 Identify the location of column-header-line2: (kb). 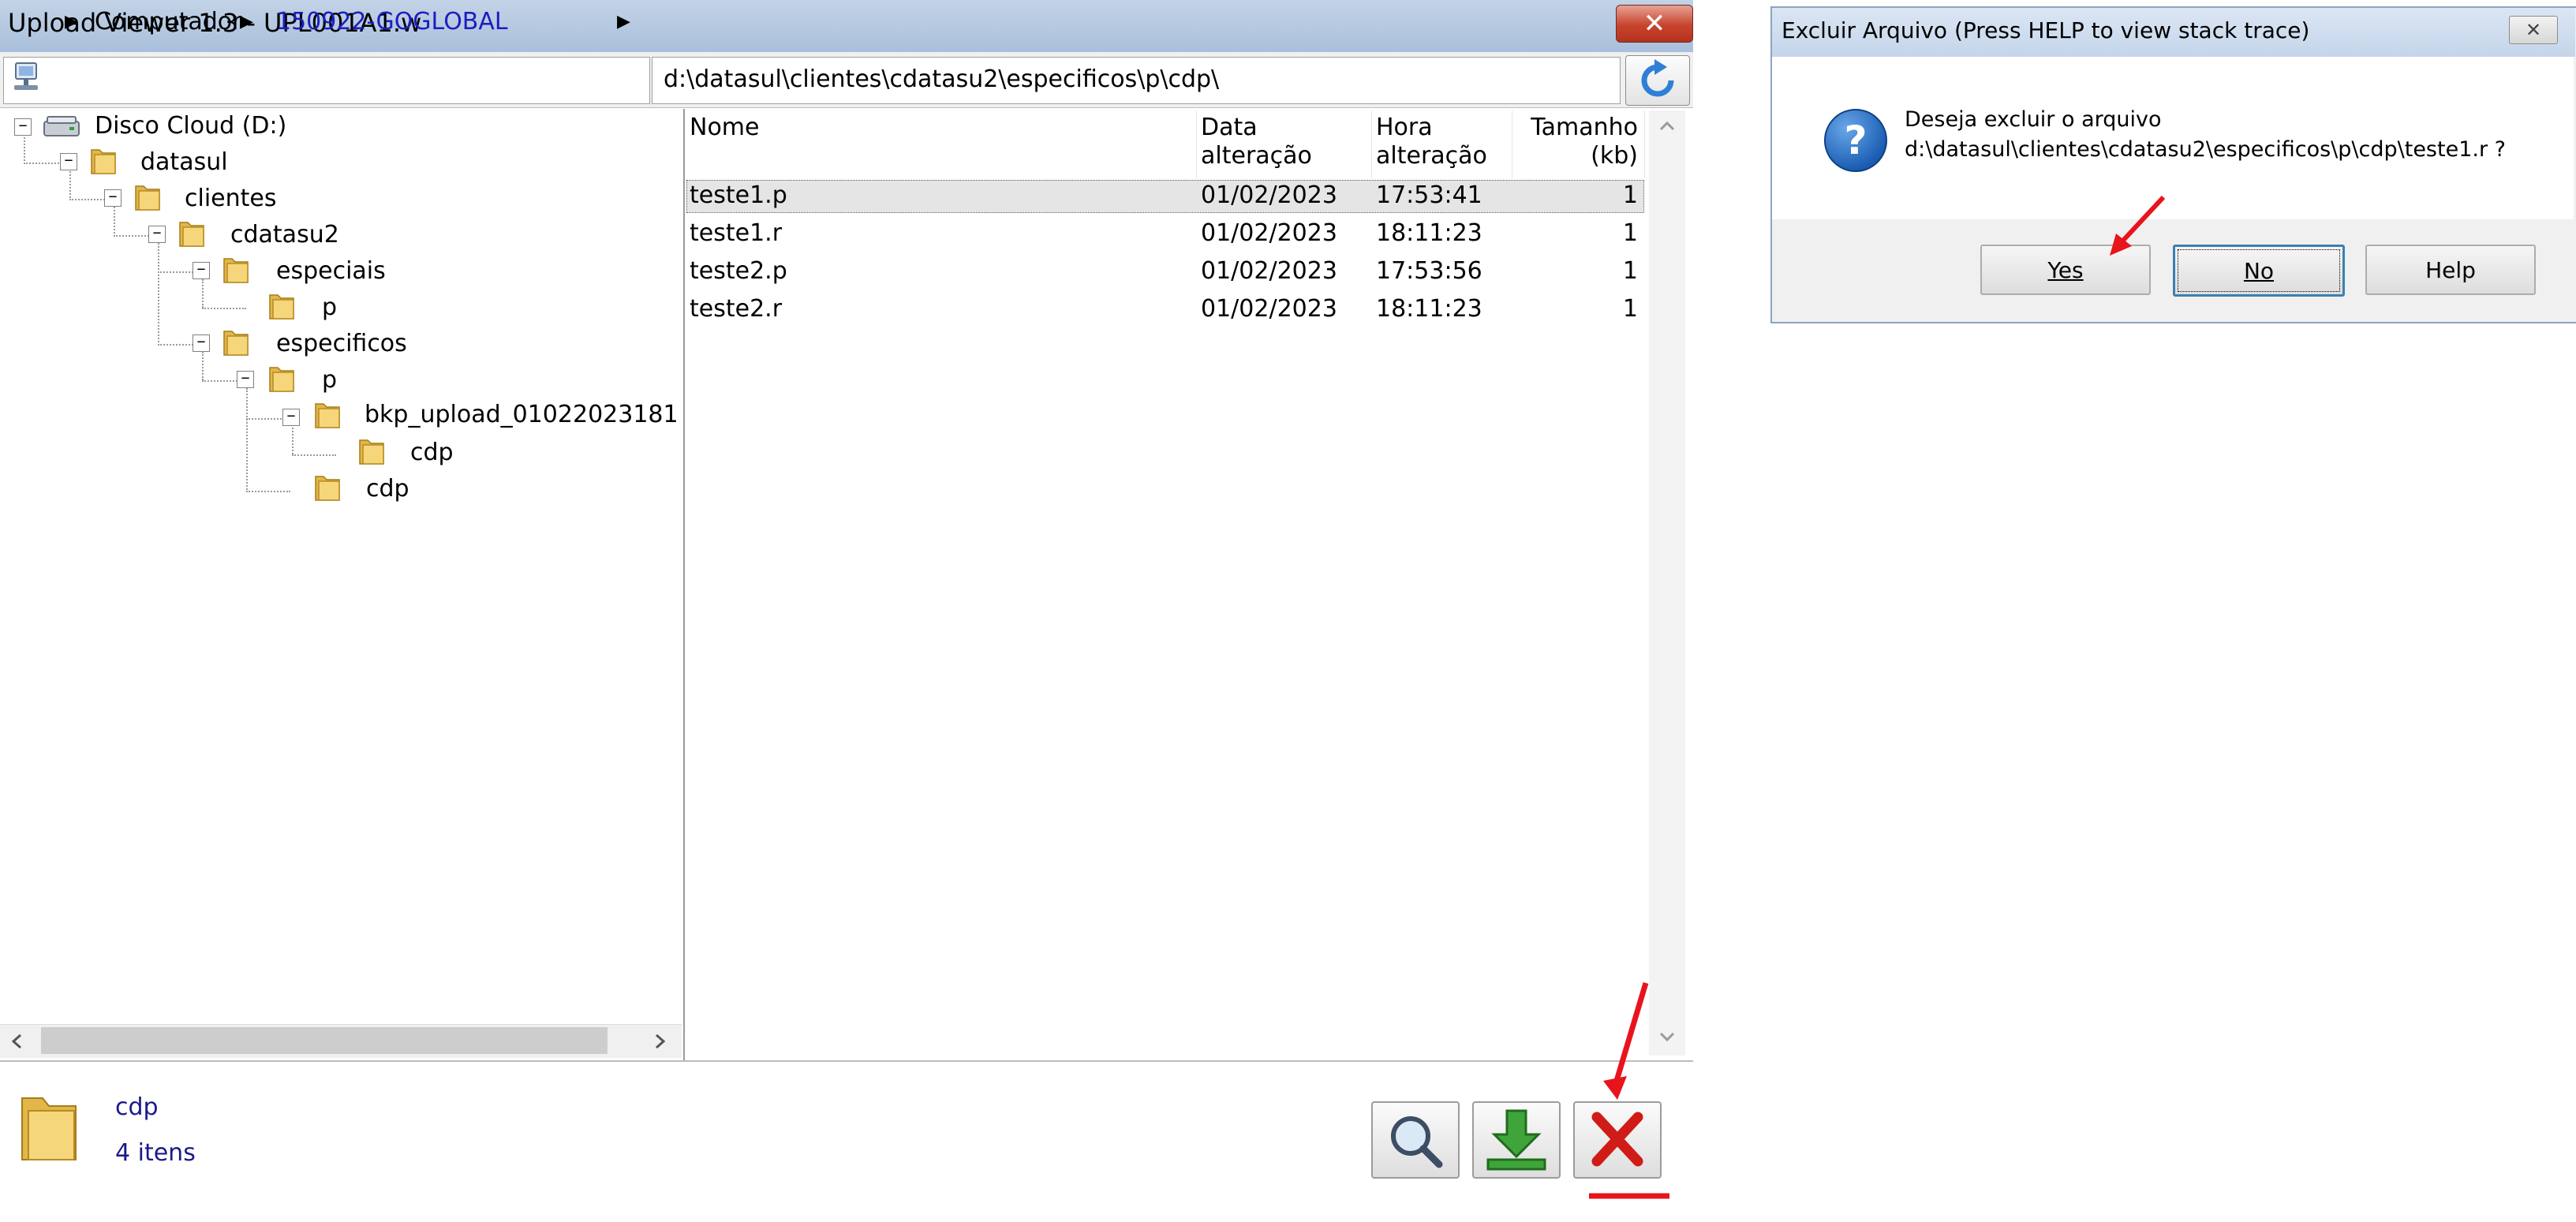
(1614, 156).